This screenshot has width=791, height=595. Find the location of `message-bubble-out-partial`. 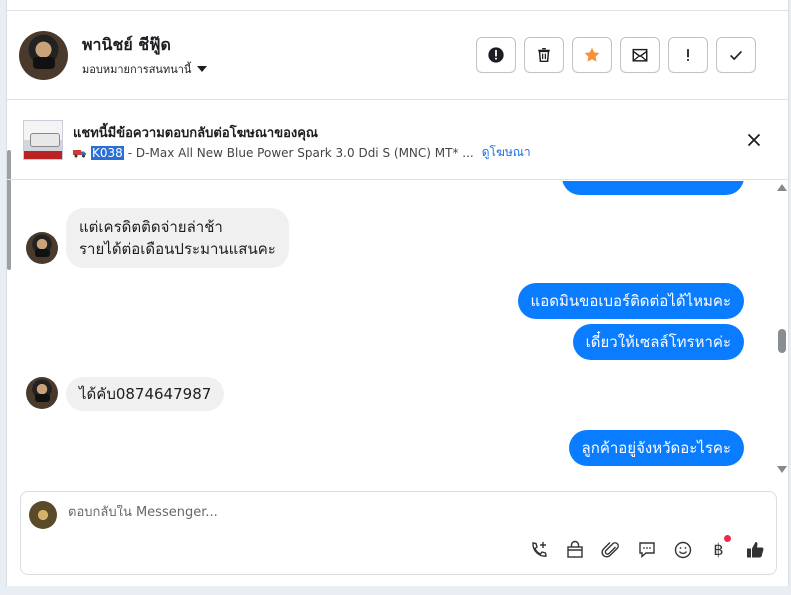

message-bubble-out-partial is located at coordinates (653, 188).